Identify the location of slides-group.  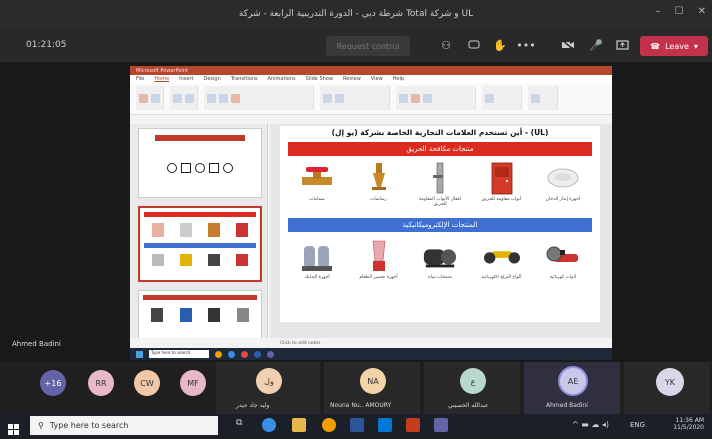
(184, 98).